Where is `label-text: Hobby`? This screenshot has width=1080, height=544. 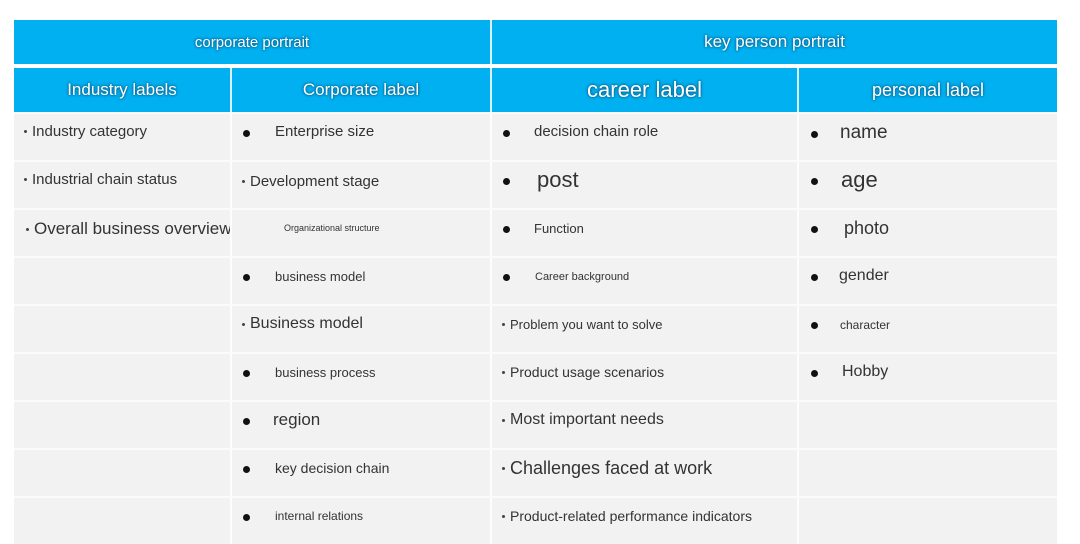 label-text: Hobby is located at coordinates (865, 371).